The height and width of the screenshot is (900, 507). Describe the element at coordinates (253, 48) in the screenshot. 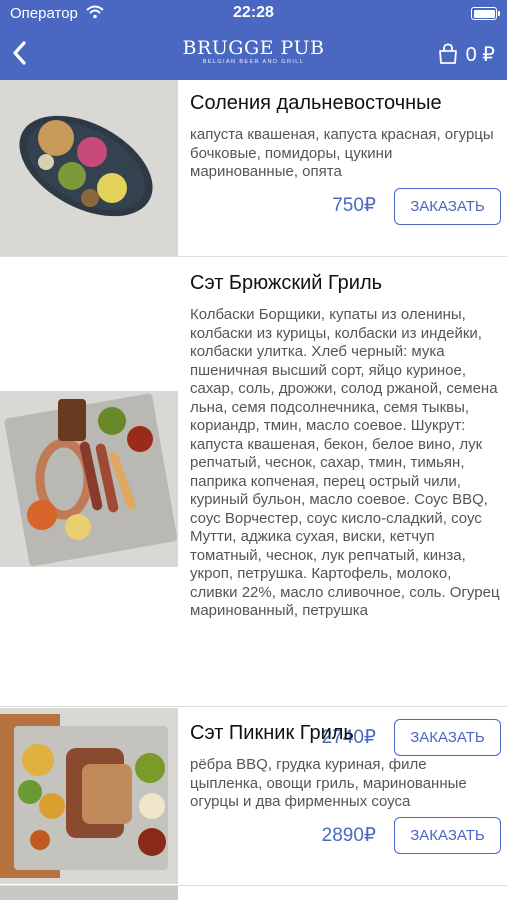

I see `logo-title: BRUGGE PUB` at that location.